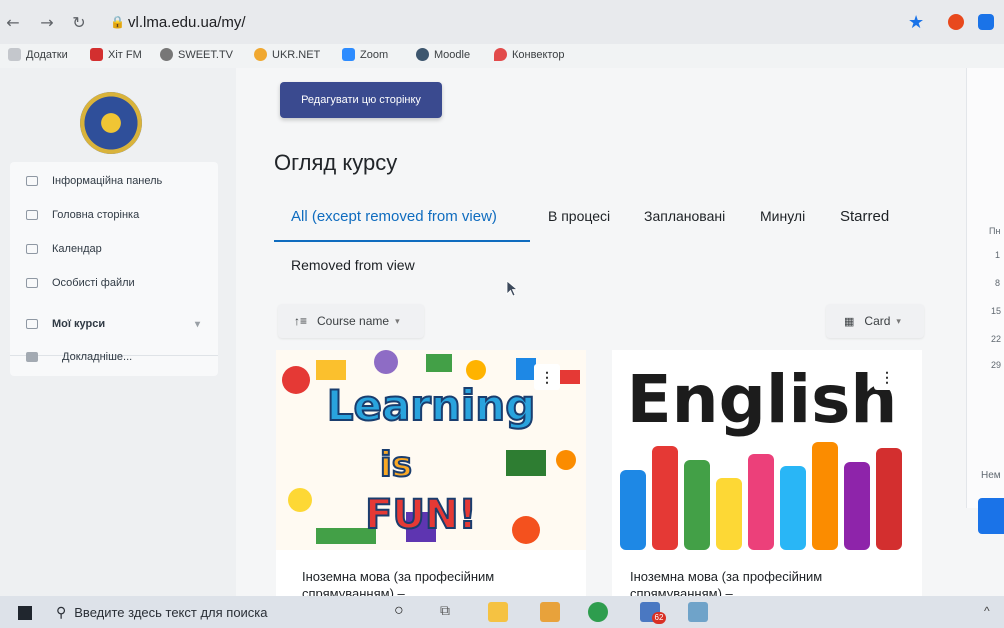  What do you see at coordinates (32, 249) in the screenshot?
I see `calendar-icon` at bounding box center [32, 249].